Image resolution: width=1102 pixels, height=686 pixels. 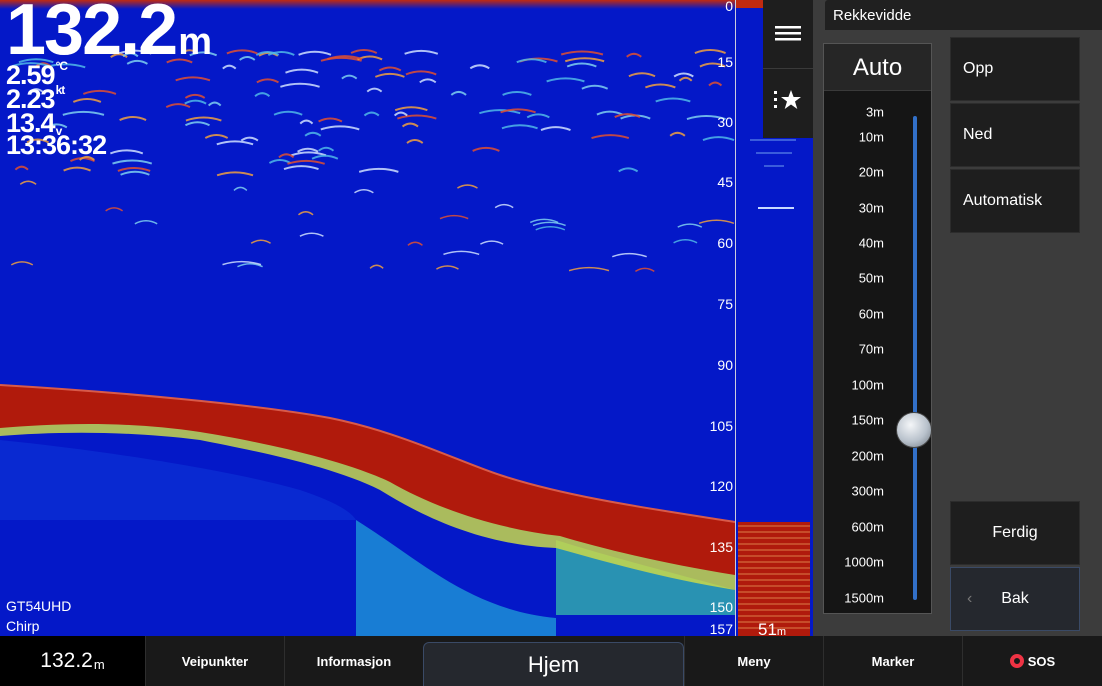 What do you see at coordinates (1041, 661) in the screenshot?
I see `sos-label: SOS` at bounding box center [1041, 661].